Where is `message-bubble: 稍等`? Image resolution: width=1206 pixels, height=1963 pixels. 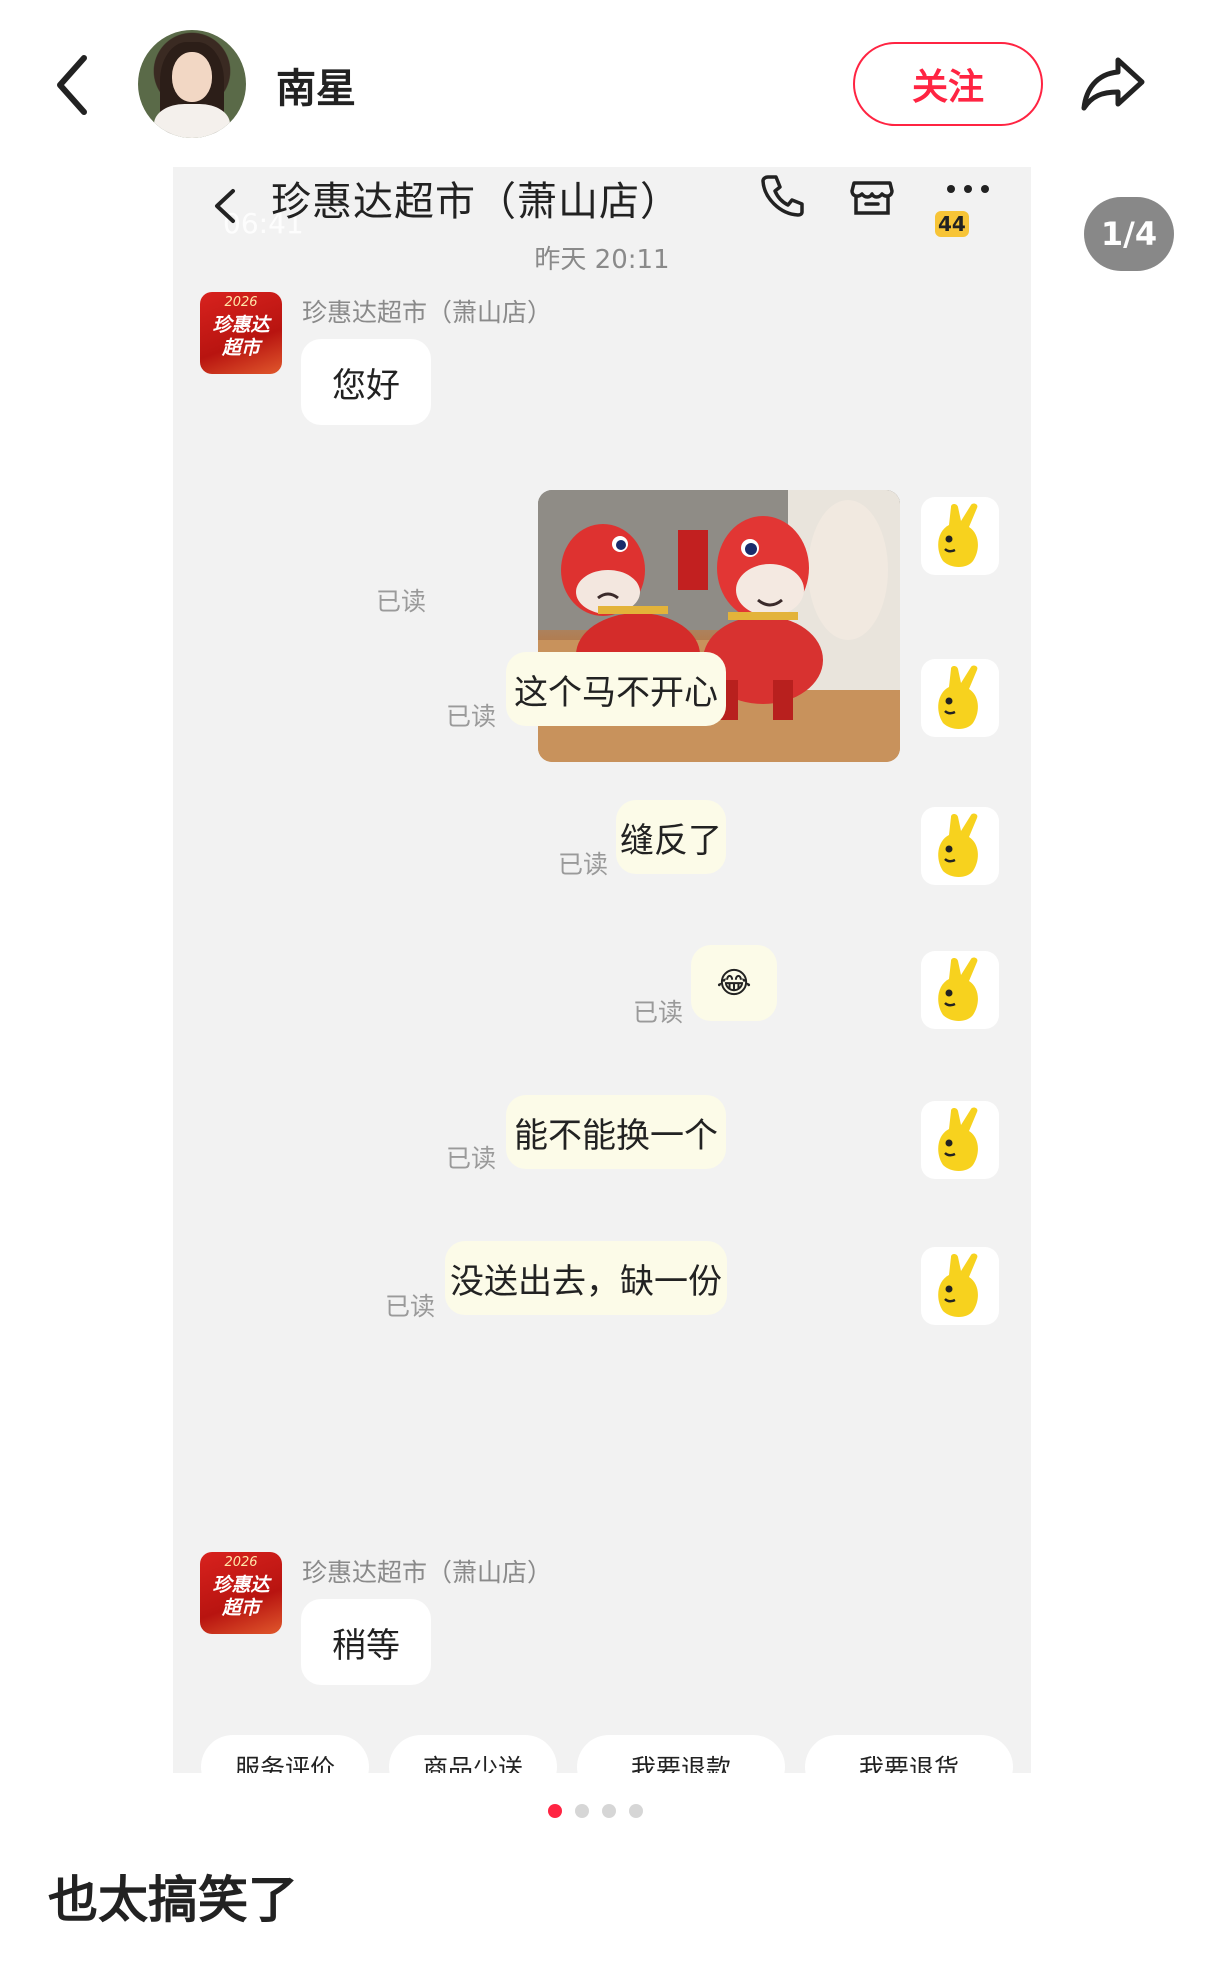
message-bubble: 稍等 is located at coordinates (366, 1642).